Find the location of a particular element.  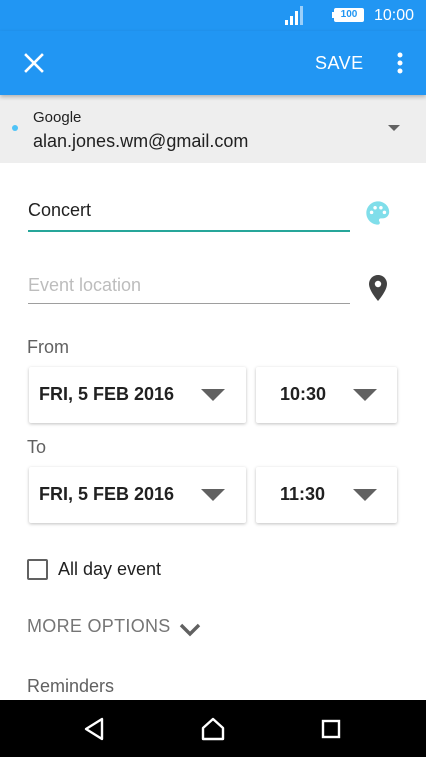

from-time-picker: 10:30 is located at coordinates (326, 395).